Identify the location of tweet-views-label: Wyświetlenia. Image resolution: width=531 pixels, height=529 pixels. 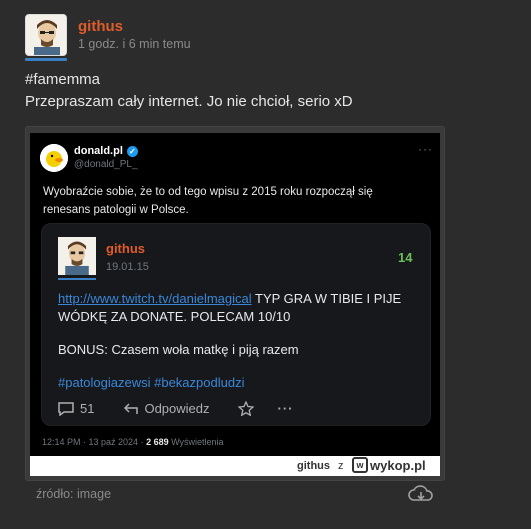
(196, 442).